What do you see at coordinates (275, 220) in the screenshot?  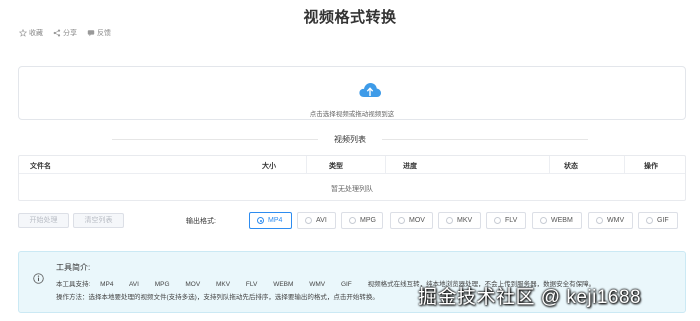 I see `format-label: MP4` at bounding box center [275, 220].